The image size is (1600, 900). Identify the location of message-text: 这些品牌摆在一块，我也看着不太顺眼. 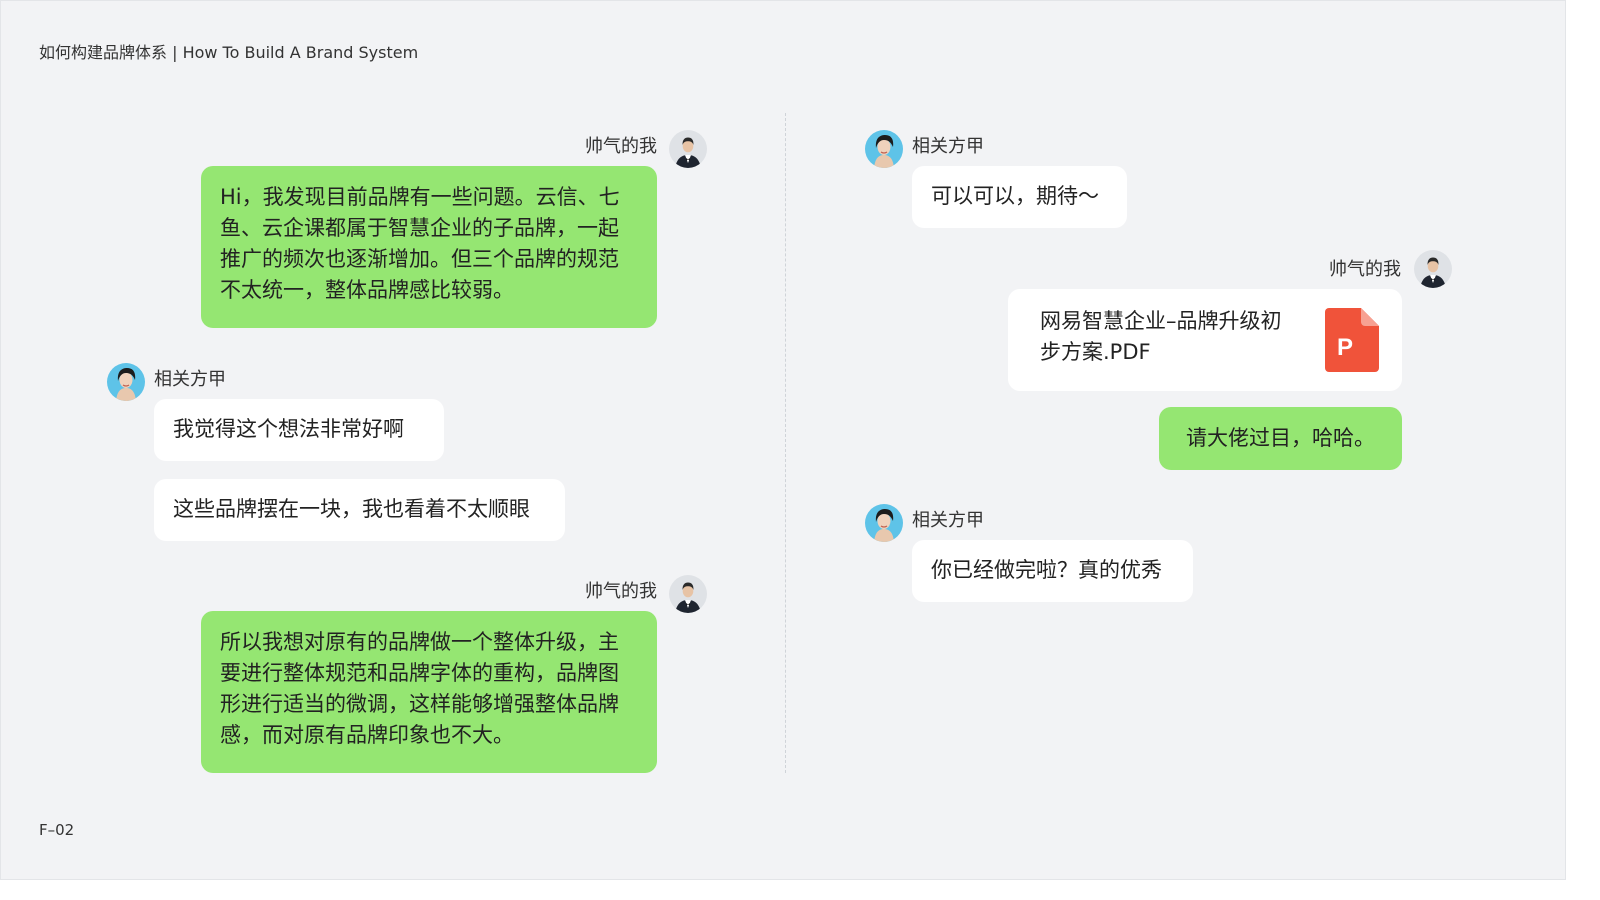
(351, 509).